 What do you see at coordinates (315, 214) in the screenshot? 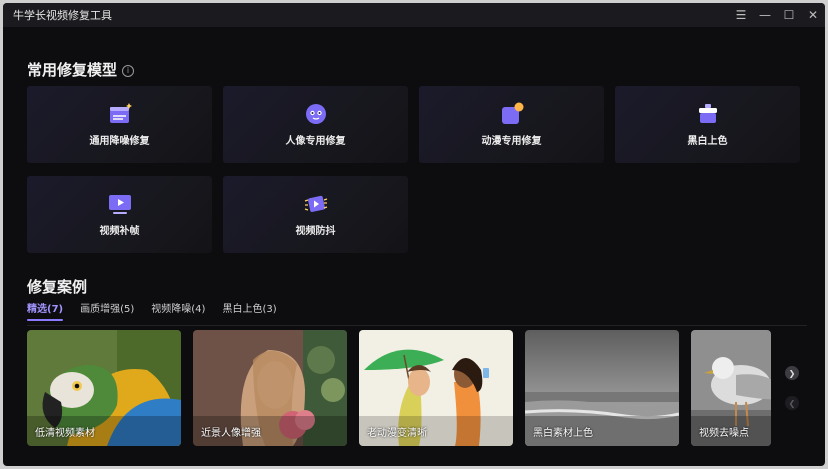
I see `model-card-stabilize: 视频防抖` at bounding box center [315, 214].